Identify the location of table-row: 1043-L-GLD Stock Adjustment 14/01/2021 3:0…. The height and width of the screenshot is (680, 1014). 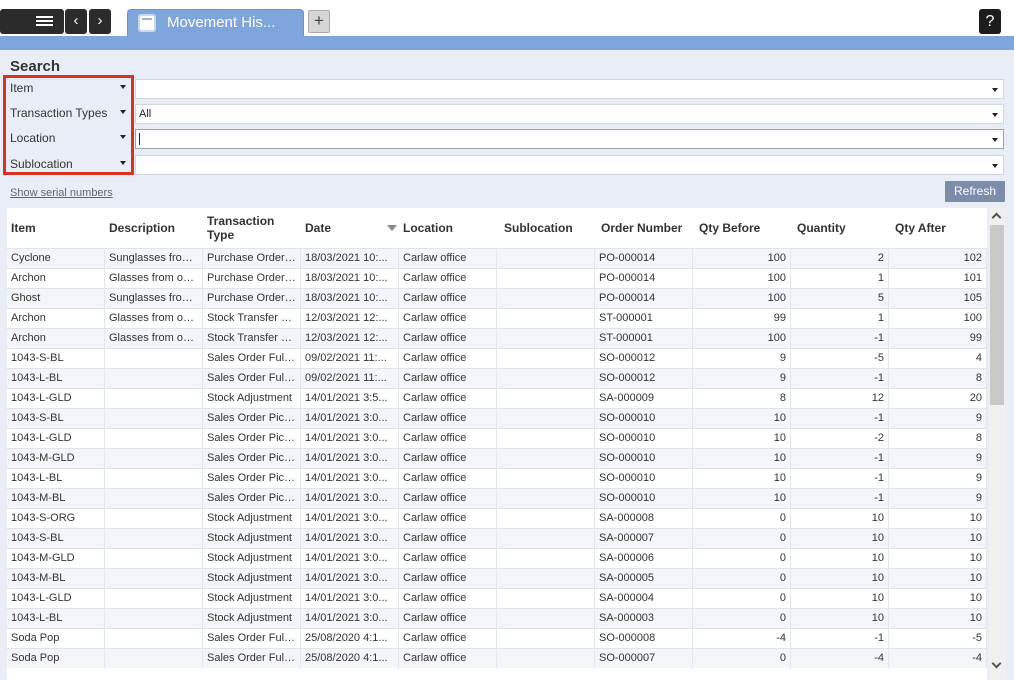
(497, 598).